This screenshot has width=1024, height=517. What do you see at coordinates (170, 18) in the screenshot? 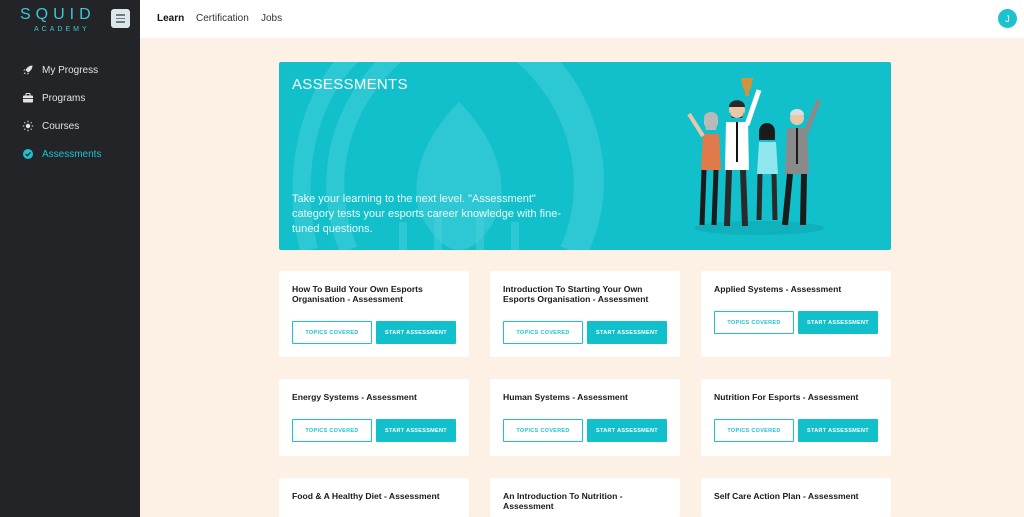
I see `tab-learn: Learn` at bounding box center [170, 18].